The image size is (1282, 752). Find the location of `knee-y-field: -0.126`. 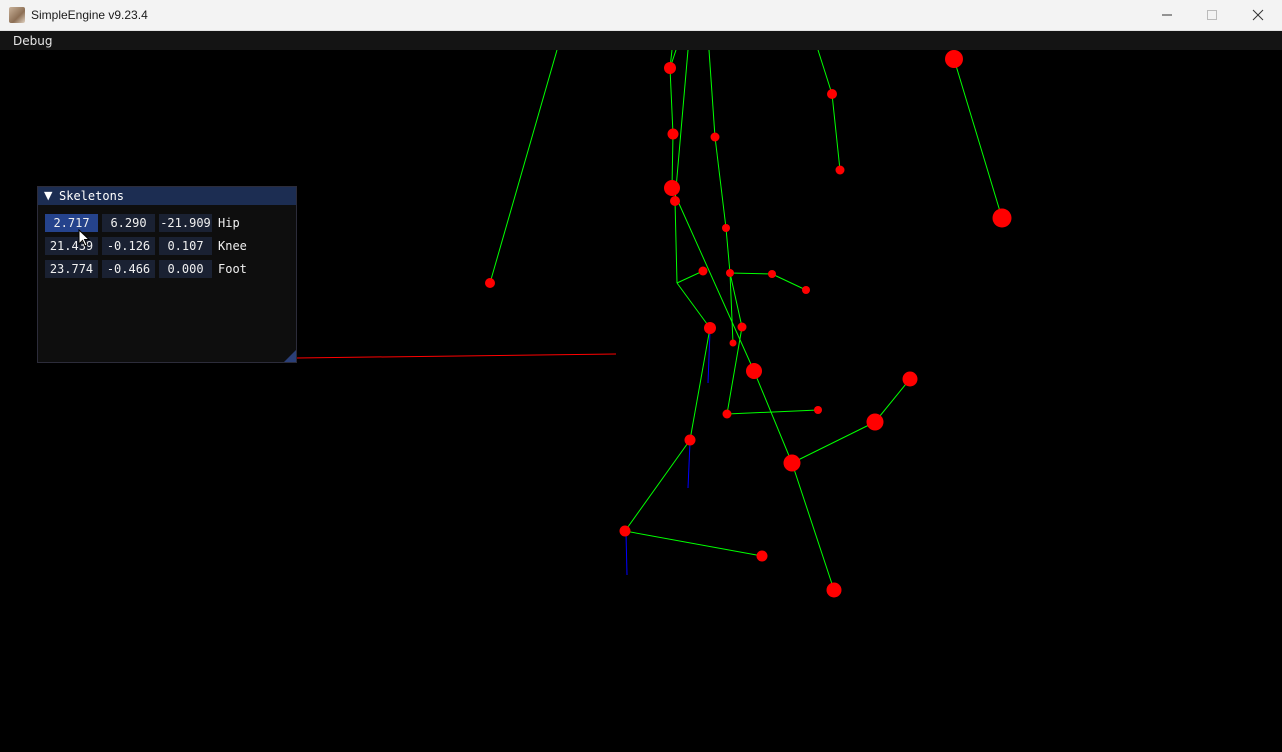

knee-y-field: -0.126 is located at coordinates (128, 246).